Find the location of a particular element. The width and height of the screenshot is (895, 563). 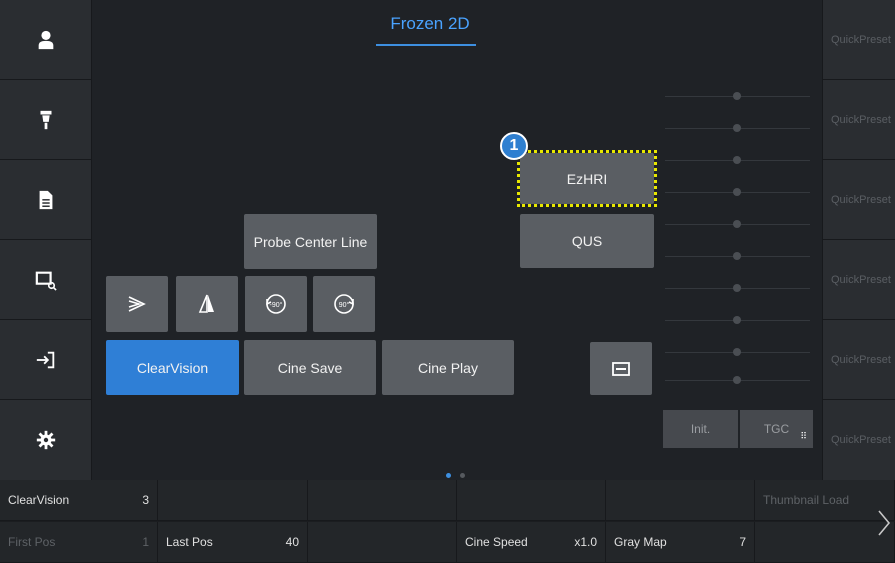

nav-report is located at coordinates (46, 200).